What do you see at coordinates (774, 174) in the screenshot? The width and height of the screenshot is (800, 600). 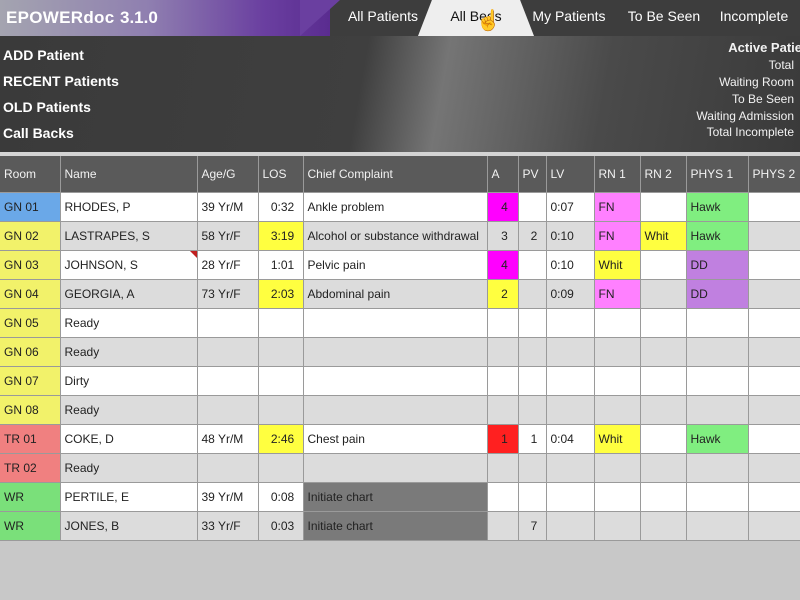 I see `col-header-phys2: PHYS 2` at bounding box center [774, 174].